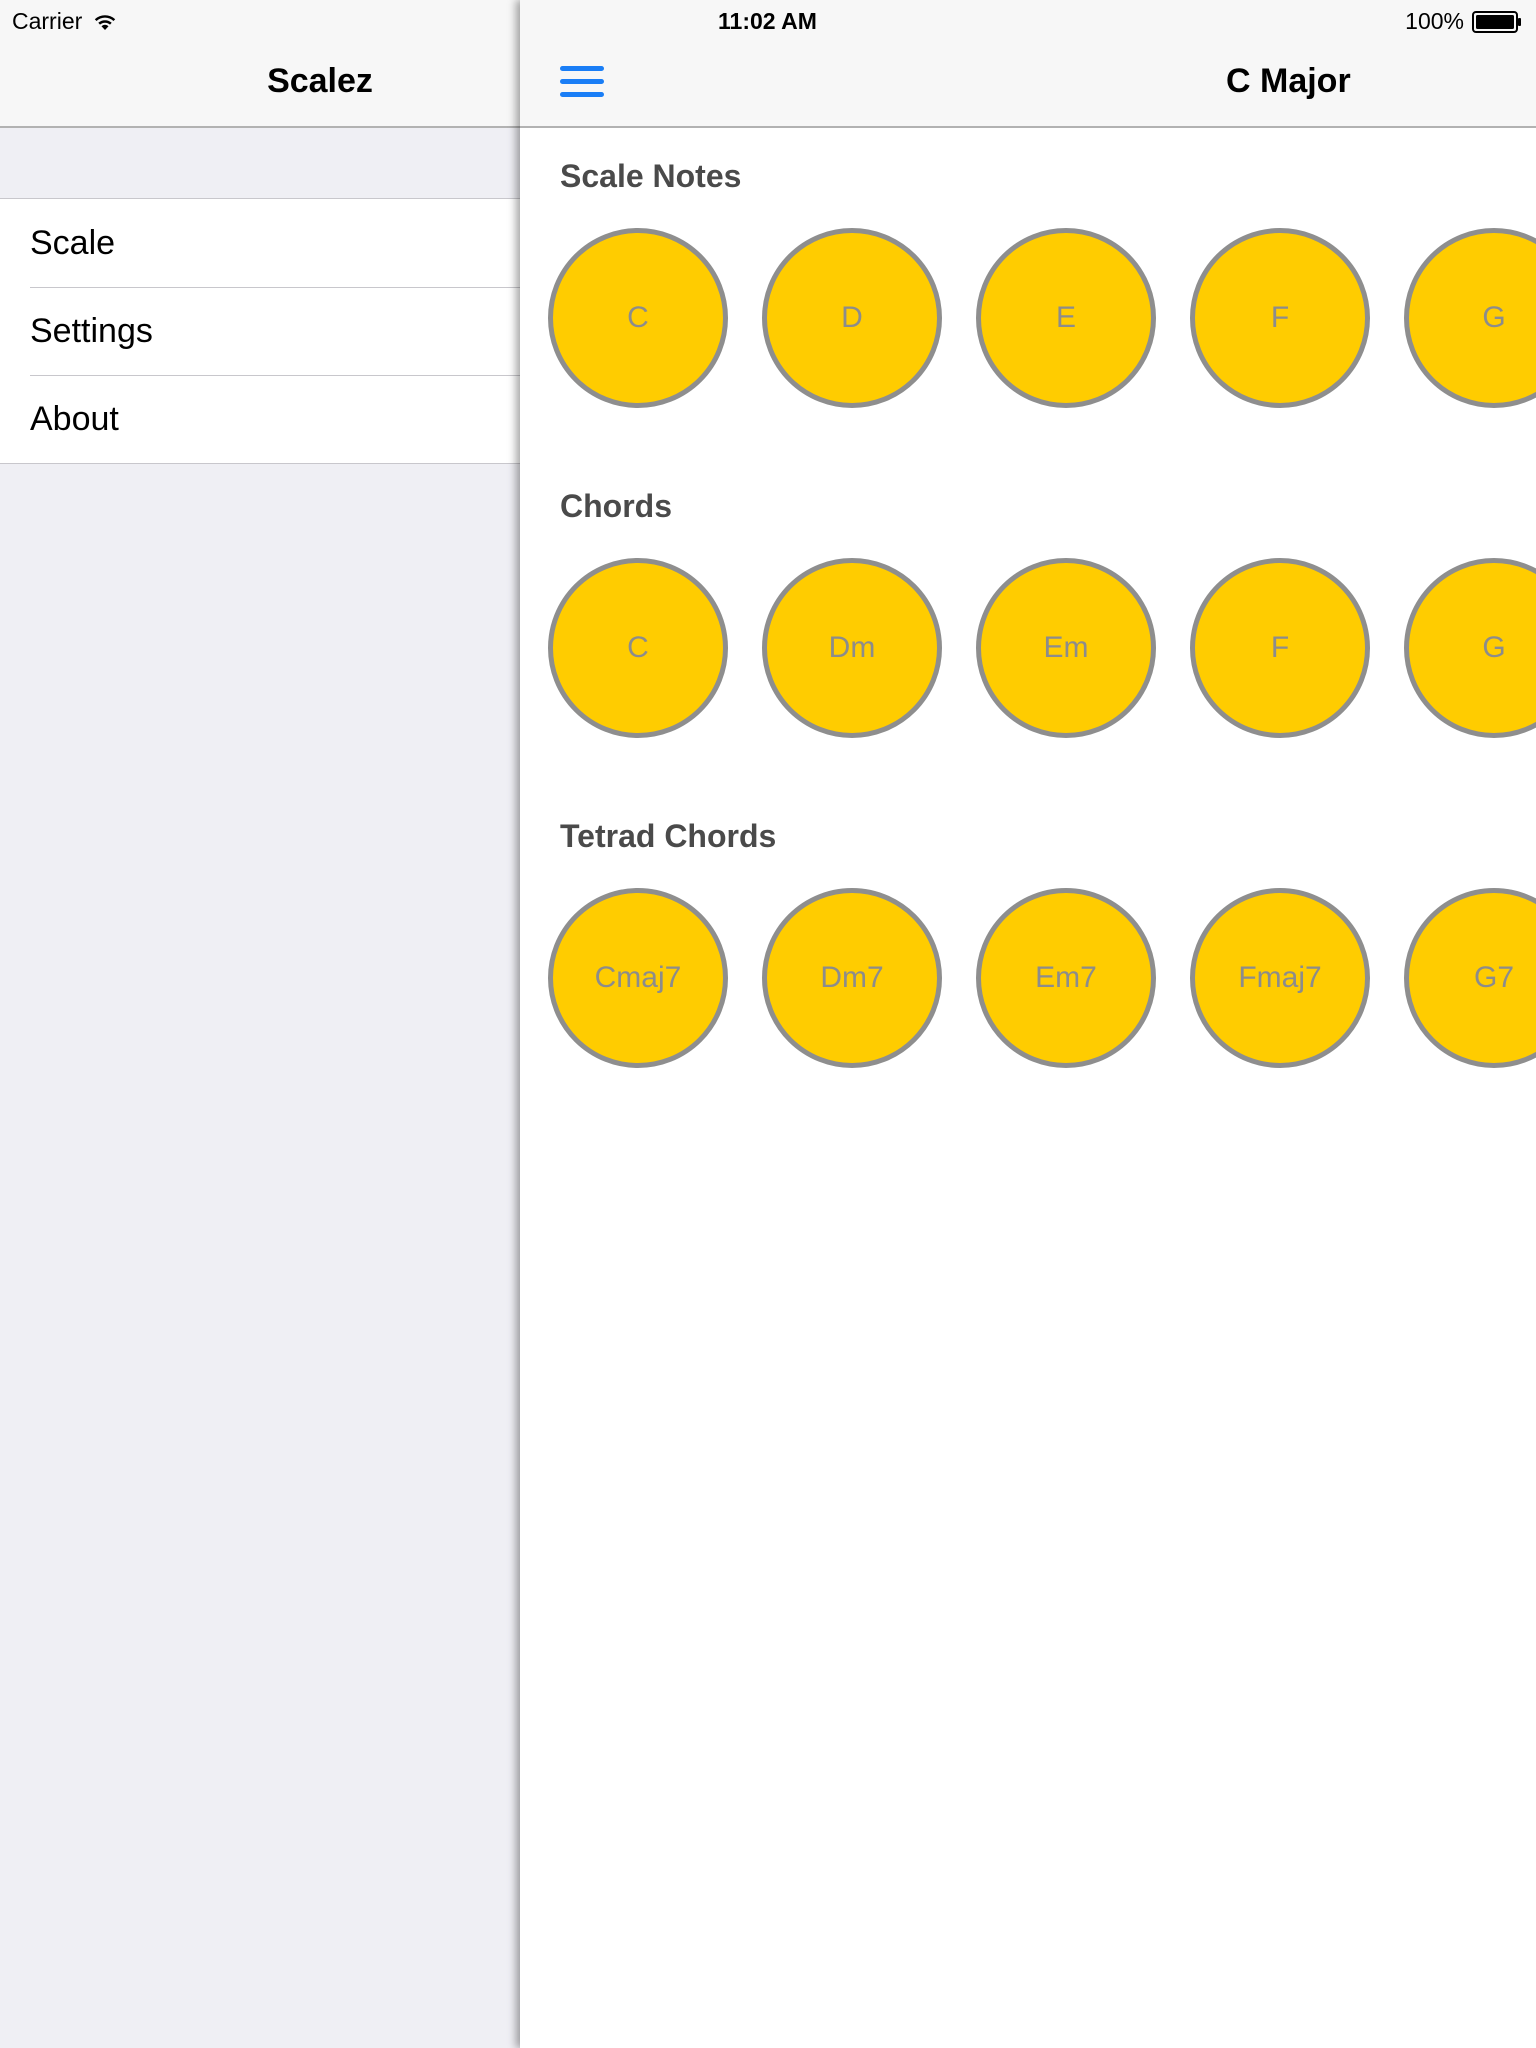 Image resolution: width=1536 pixels, height=2048 pixels. I want to click on chords-row: C Dm Em F G, so click(1042, 648).